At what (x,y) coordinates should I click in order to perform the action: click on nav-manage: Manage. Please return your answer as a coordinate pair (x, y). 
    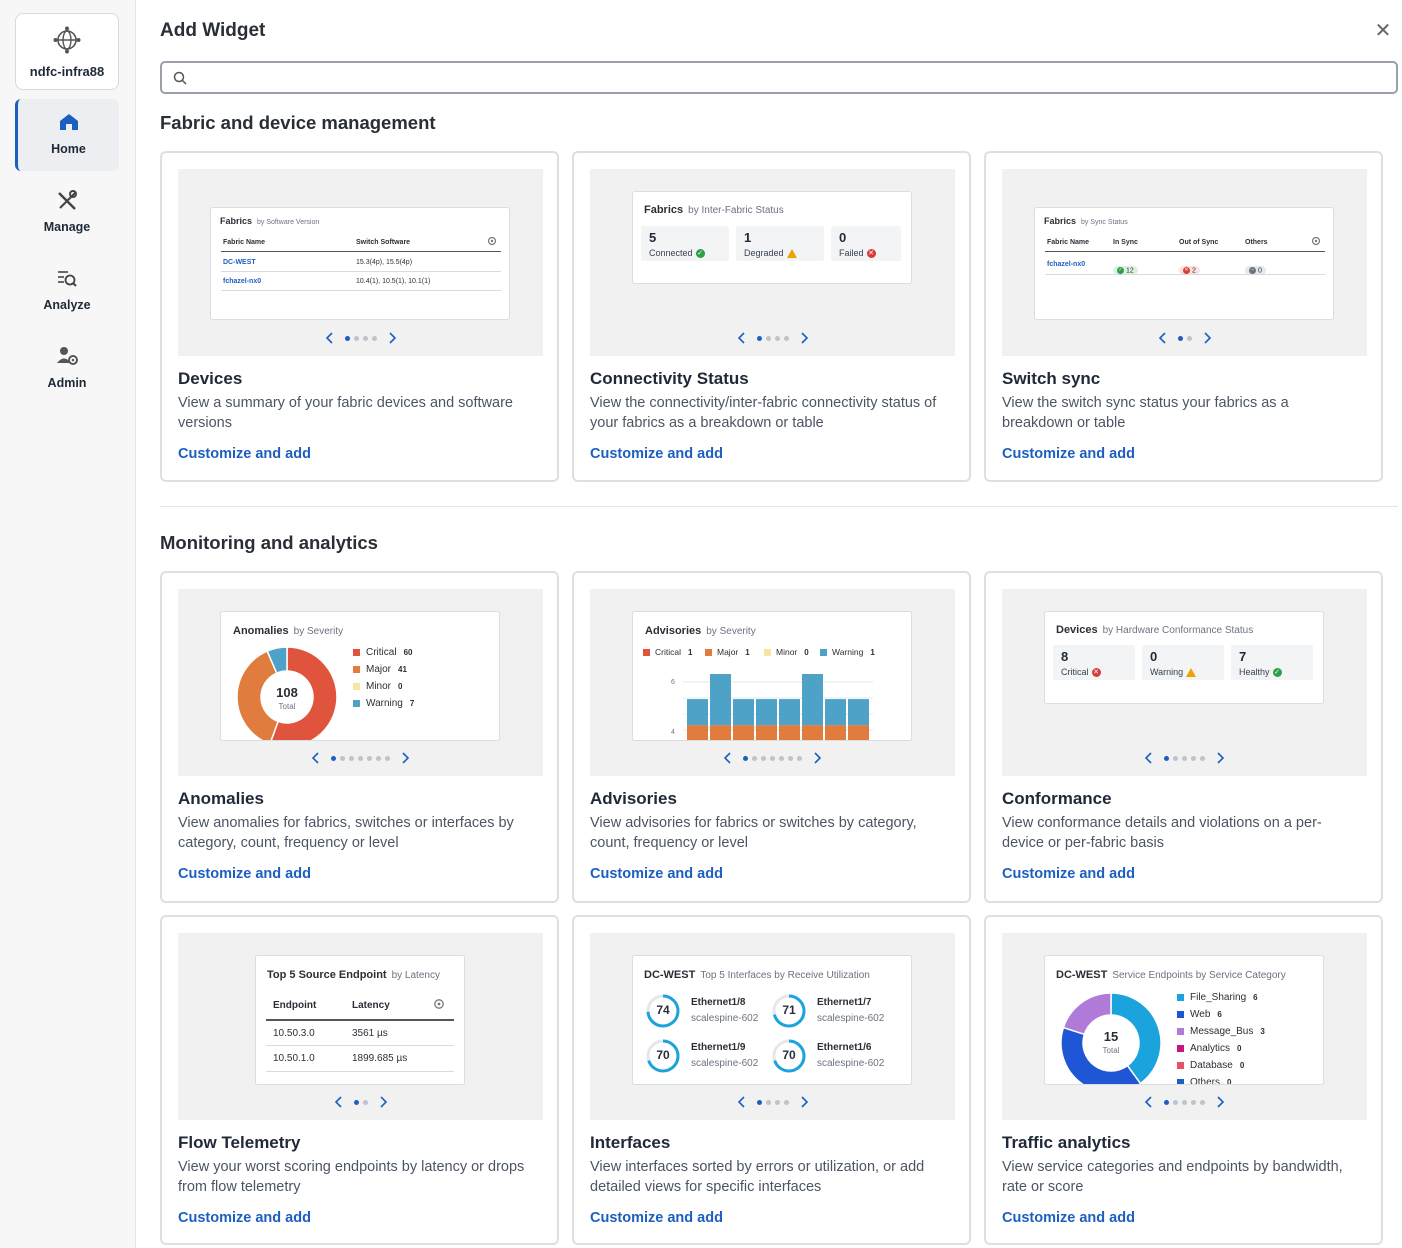
    Looking at the image, I should click on (67, 213).